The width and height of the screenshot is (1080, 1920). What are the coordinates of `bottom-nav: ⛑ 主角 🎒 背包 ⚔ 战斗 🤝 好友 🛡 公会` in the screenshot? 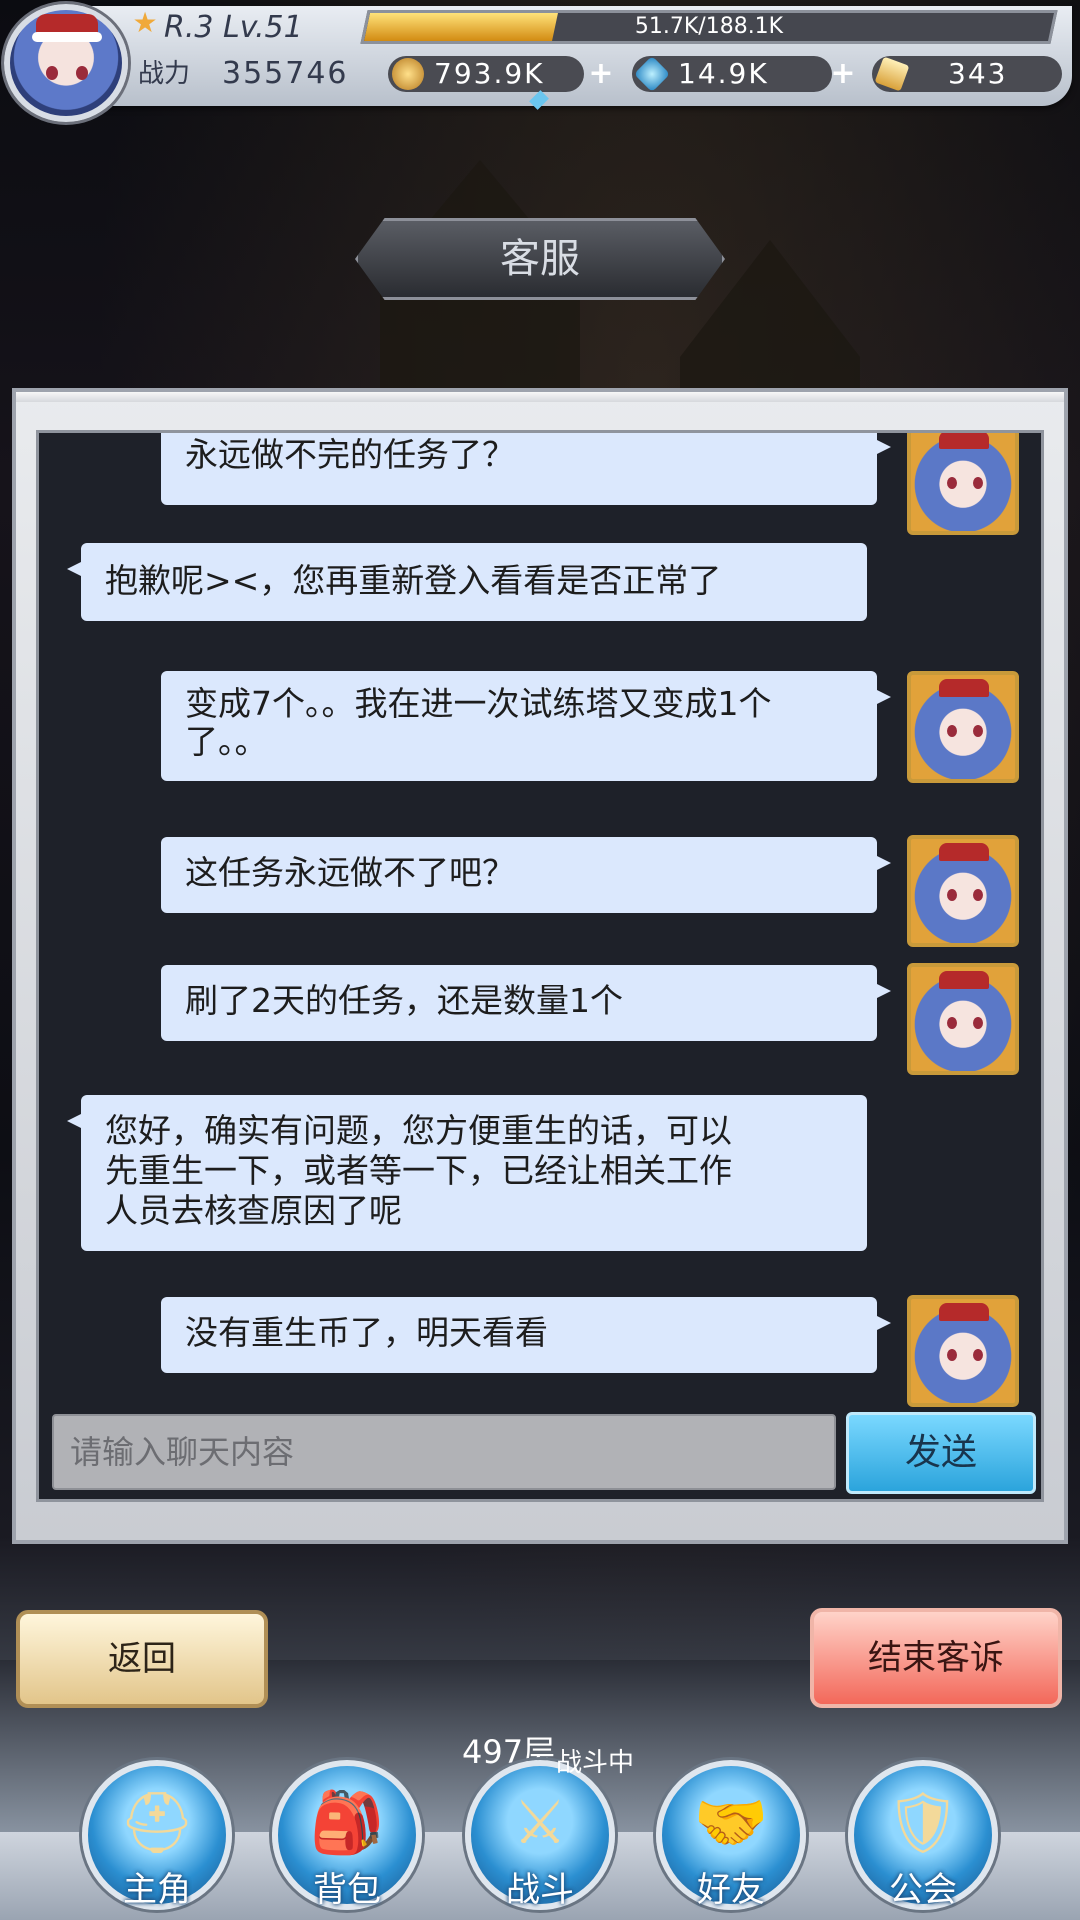 It's located at (540, 1840).